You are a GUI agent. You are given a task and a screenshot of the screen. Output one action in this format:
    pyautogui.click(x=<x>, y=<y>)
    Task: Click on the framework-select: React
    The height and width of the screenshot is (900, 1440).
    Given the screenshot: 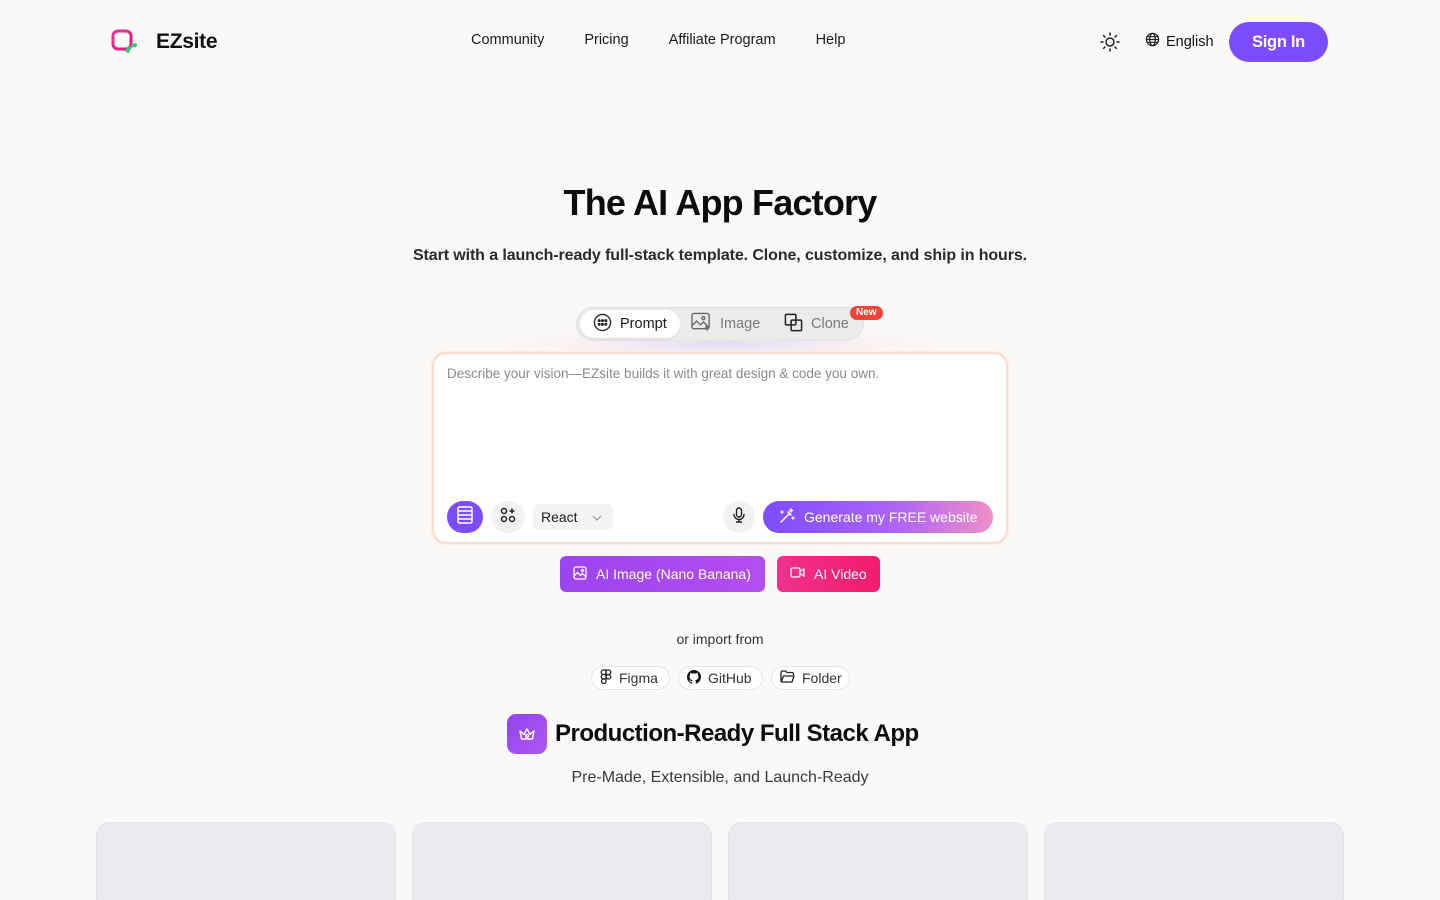 What is the action you would take?
    pyautogui.click(x=573, y=517)
    